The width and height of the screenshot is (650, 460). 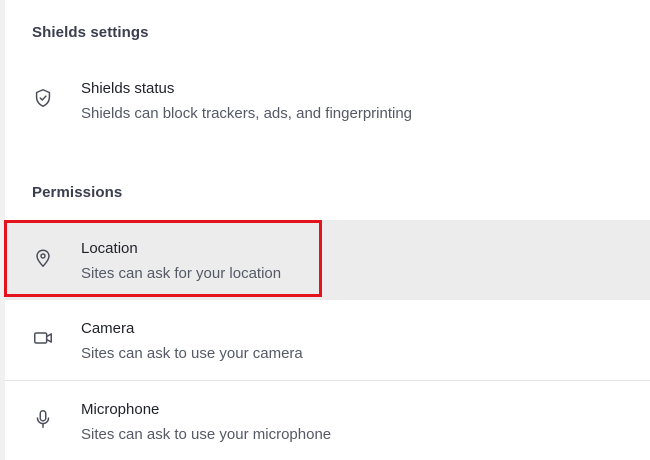 What do you see at coordinates (181, 273) in the screenshot?
I see `location-description: Sites can ask for your location` at bounding box center [181, 273].